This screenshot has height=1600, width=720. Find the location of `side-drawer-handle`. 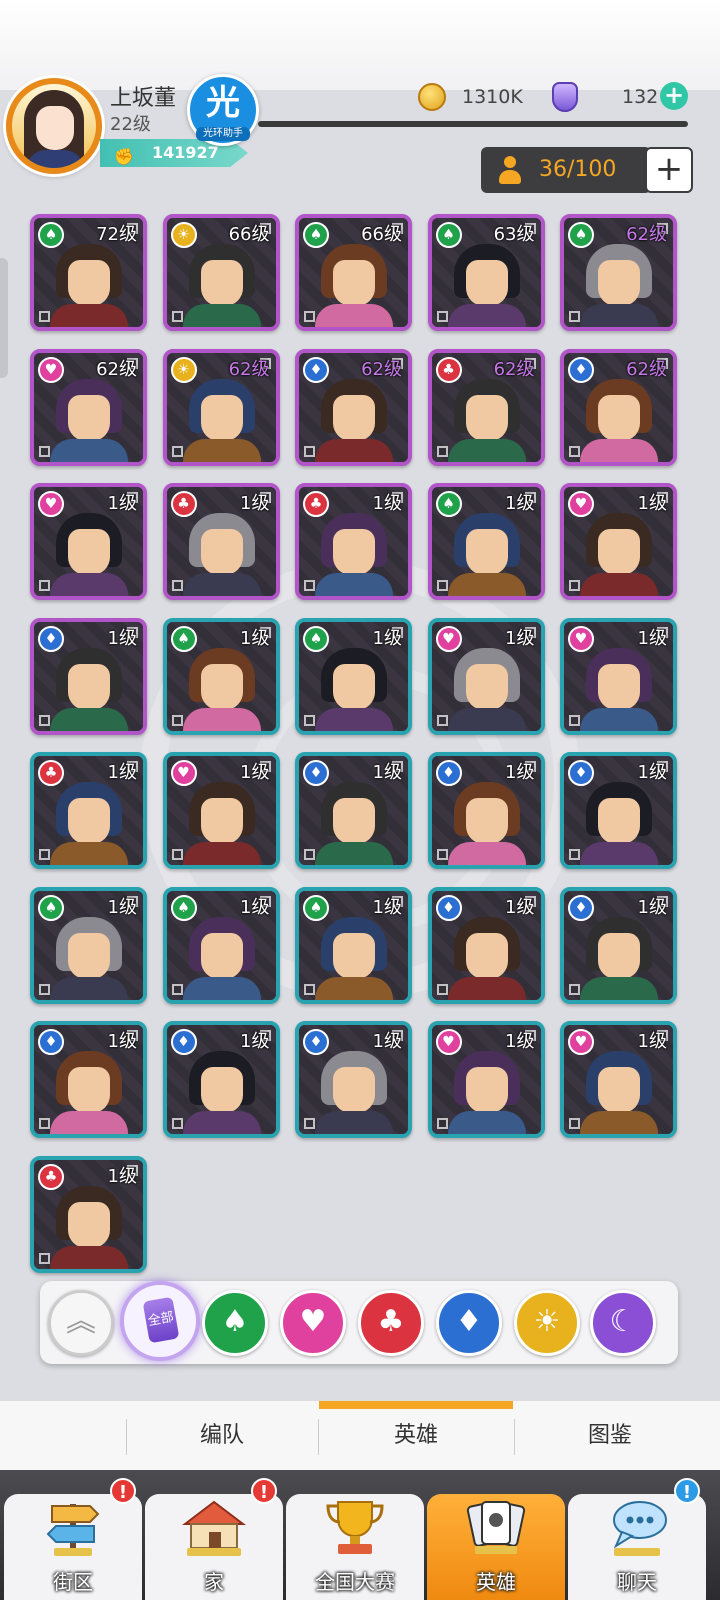

side-drawer-handle is located at coordinates (4, 318).